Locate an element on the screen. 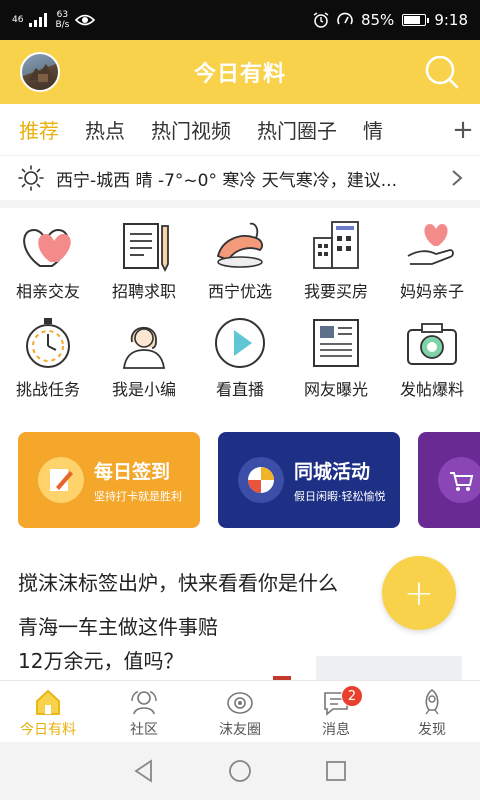 The width and height of the screenshot is (480, 800). battery-fill is located at coordinates (412, 20).